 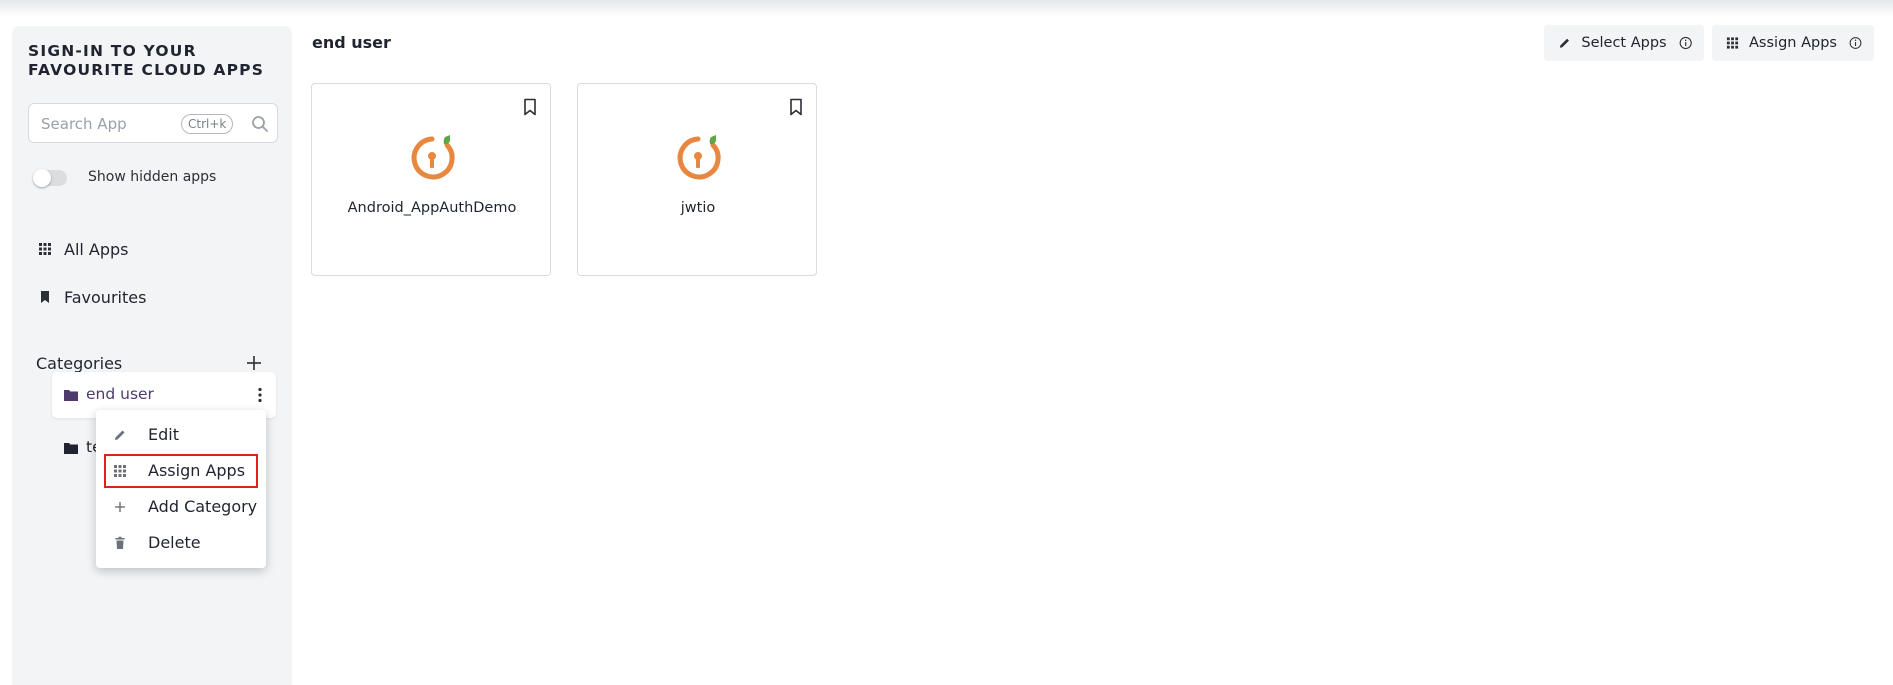 What do you see at coordinates (207, 124) in the screenshot?
I see `shortcut-hint: Ctrl+k` at bounding box center [207, 124].